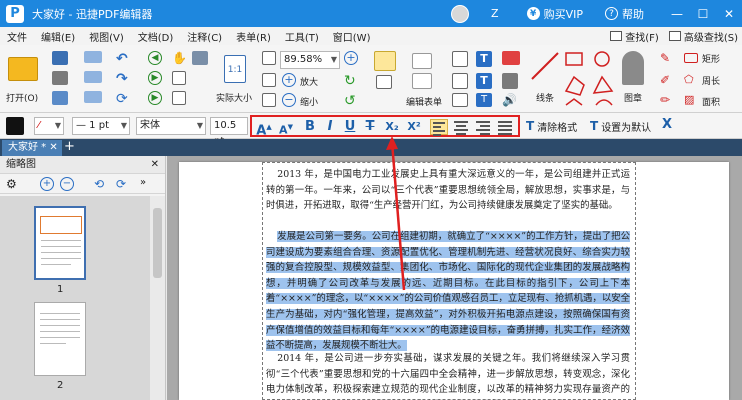  What do you see at coordinates (106, 36) in the screenshot?
I see `menu-view: 视图(V)` at bounding box center [106, 36].